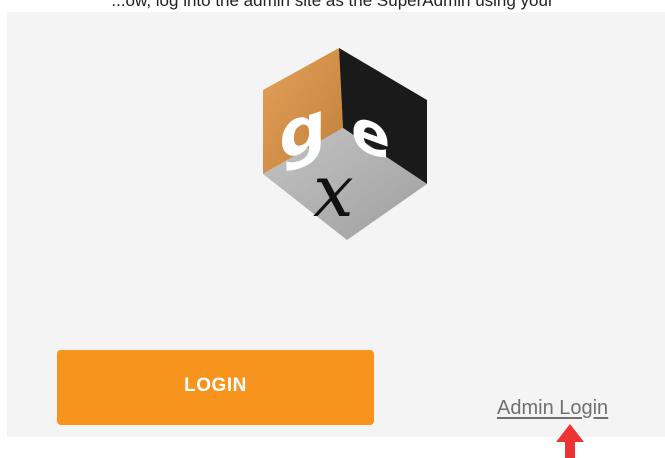 The width and height of the screenshot is (665, 458). What do you see at coordinates (215, 385) in the screenshot?
I see `login-button-label: LOGIN` at bounding box center [215, 385].